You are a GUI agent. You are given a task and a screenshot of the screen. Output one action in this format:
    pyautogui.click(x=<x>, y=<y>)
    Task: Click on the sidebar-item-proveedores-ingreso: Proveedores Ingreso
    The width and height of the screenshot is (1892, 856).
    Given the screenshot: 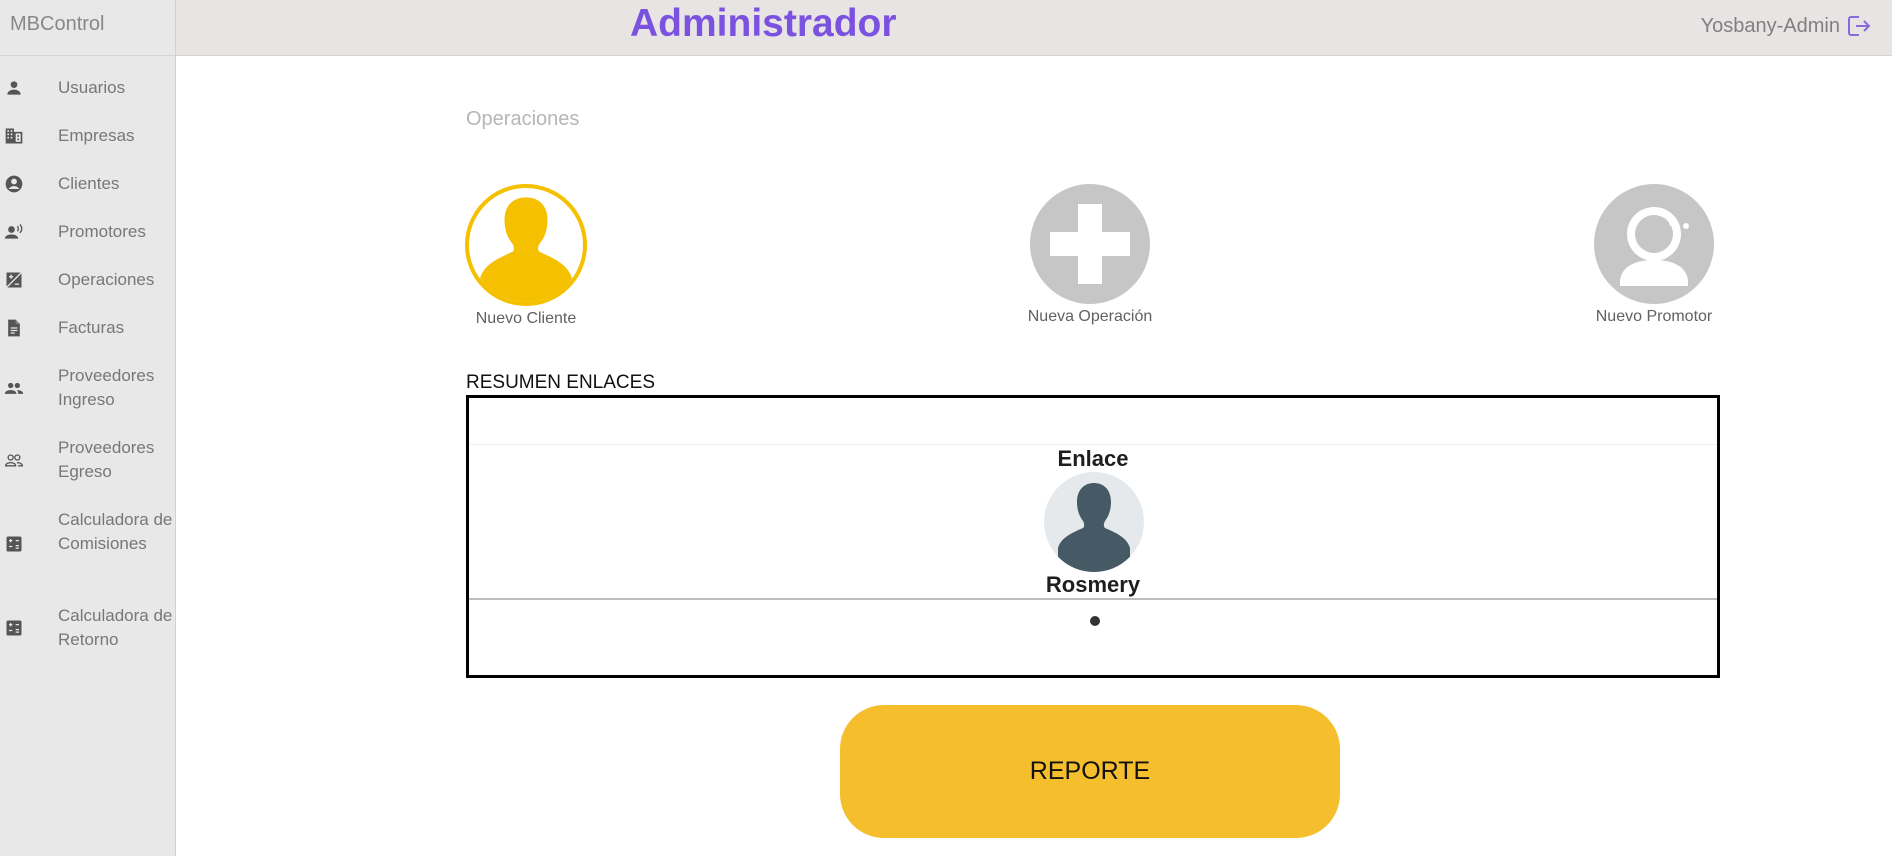 What is the action you would take?
    pyautogui.click(x=88, y=388)
    